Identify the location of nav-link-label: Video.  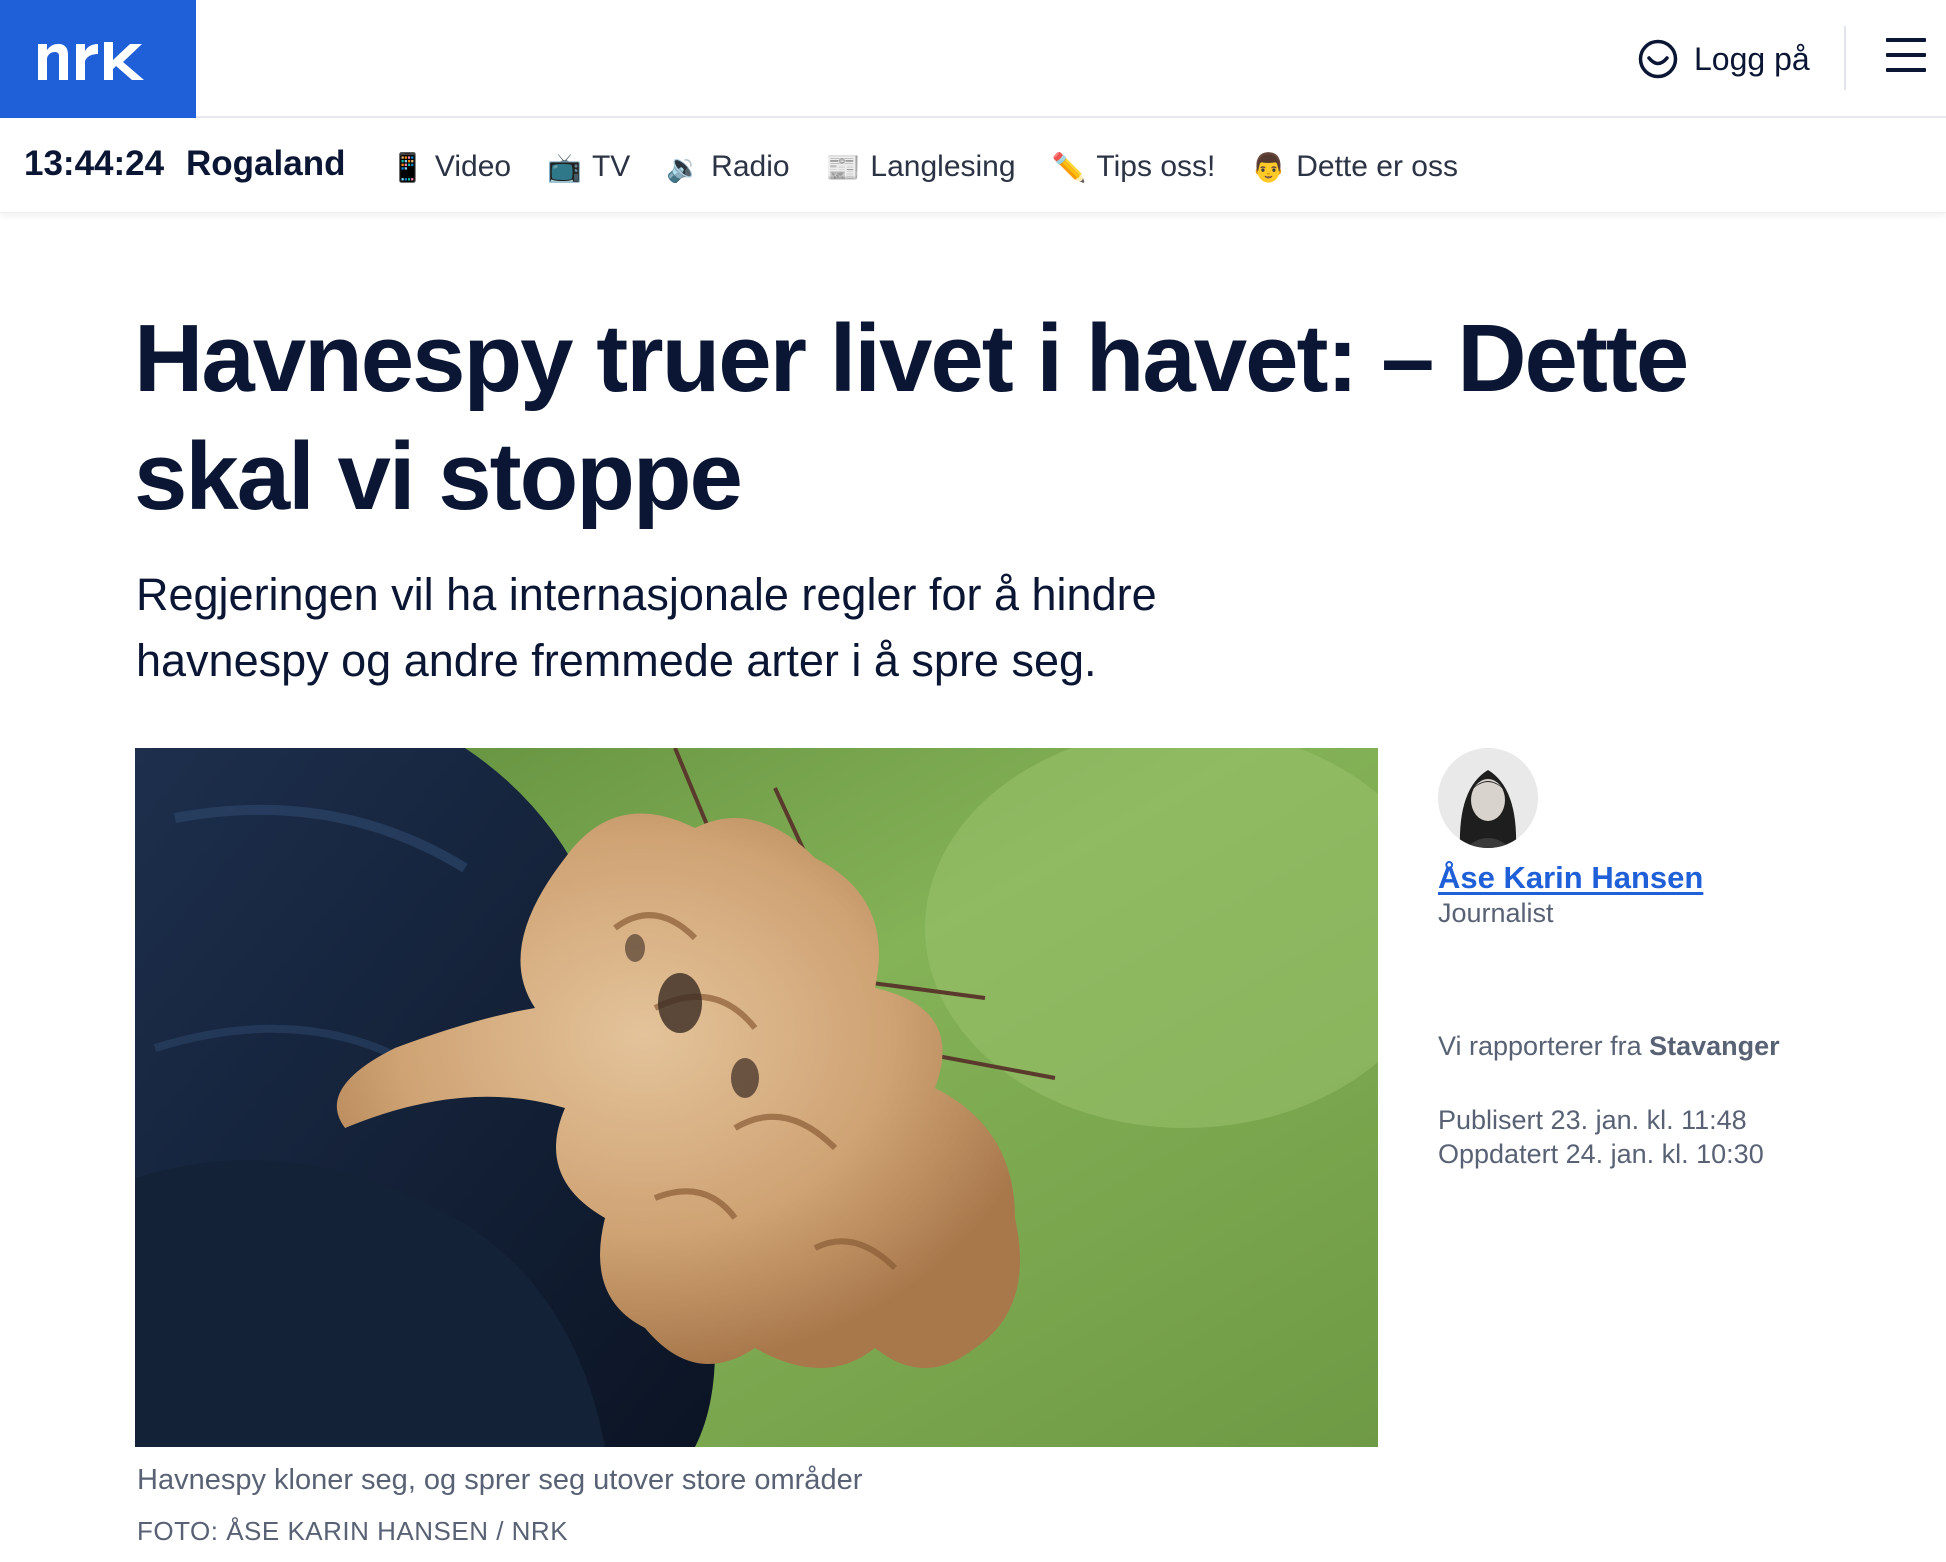
(473, 166).